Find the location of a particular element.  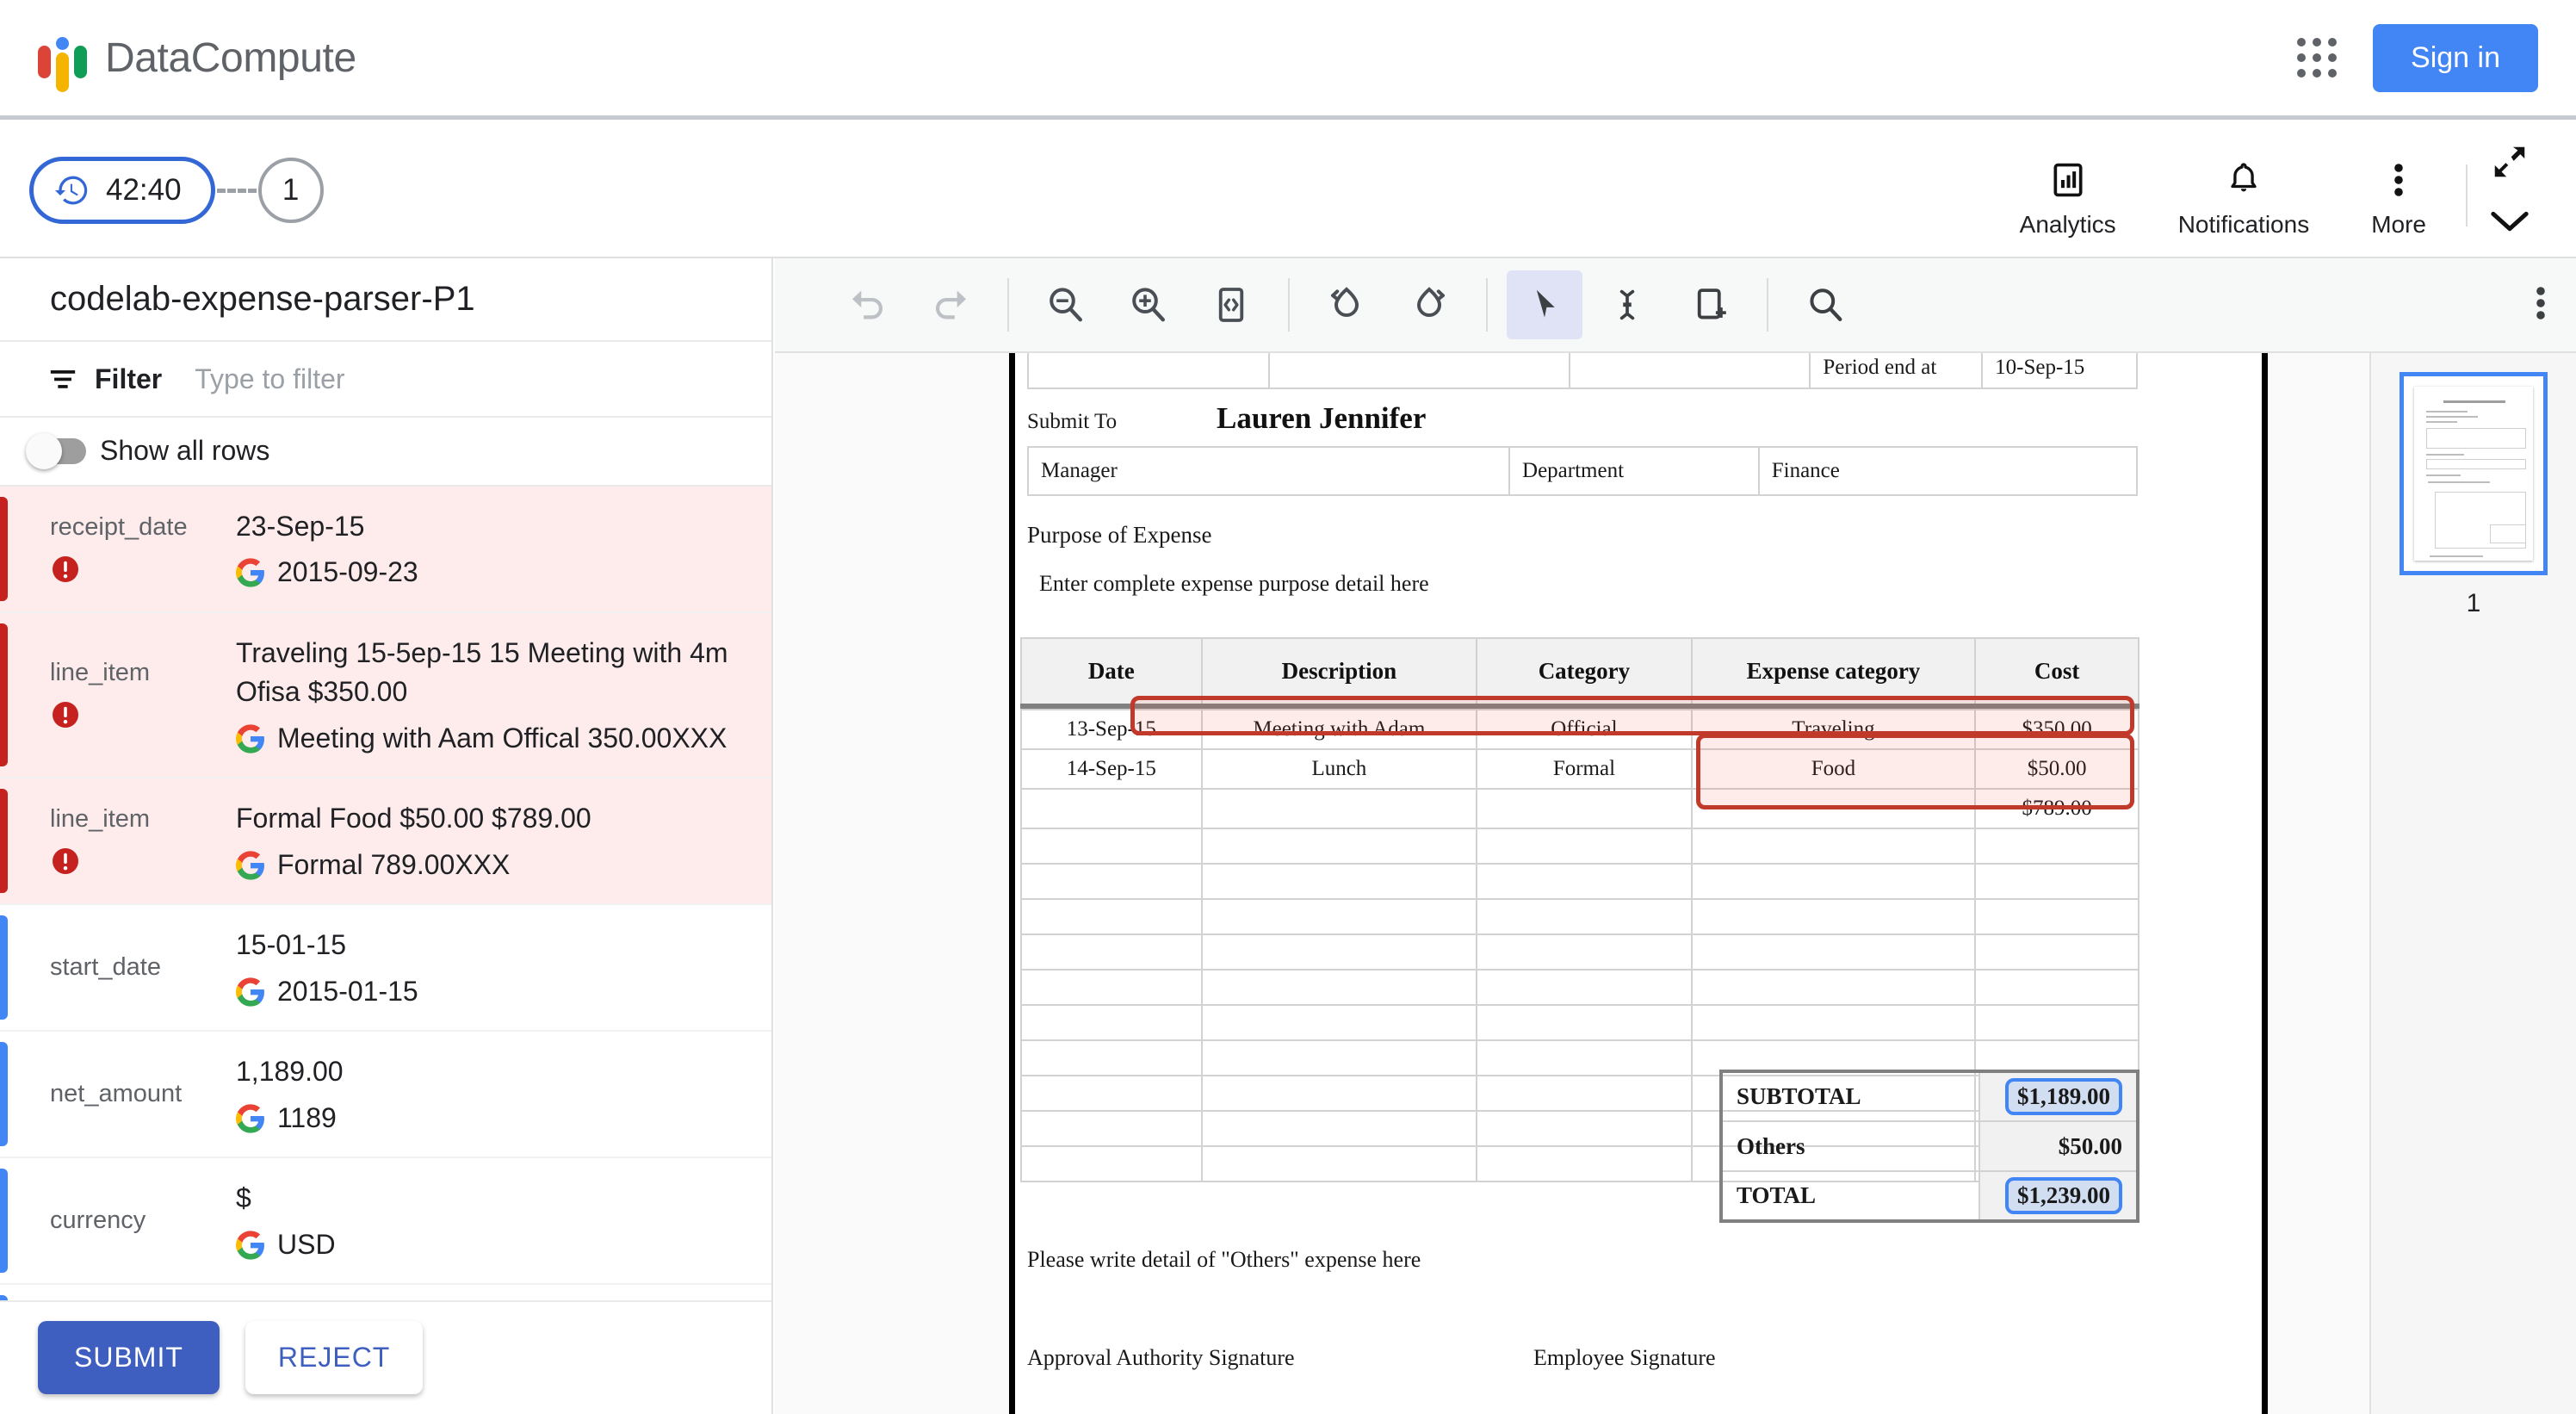

field-row-receipt_date: receipt_date 23-Sep-15 2015-09-23 is located at coordinates (385, 549).